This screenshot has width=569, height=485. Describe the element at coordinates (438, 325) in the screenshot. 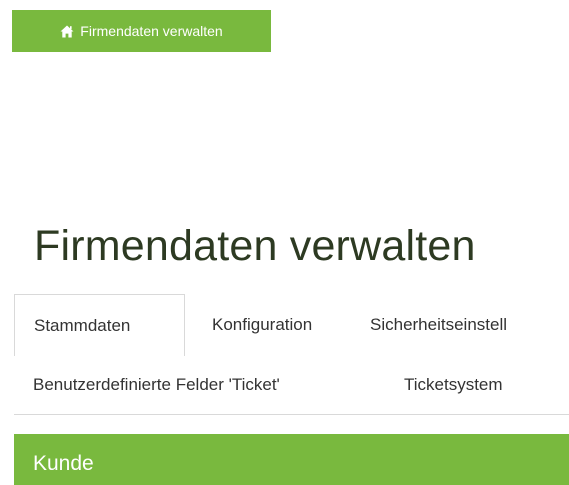

I see `tab-sicherheitseinstellungen: Sicherheitseinstell` at that location.